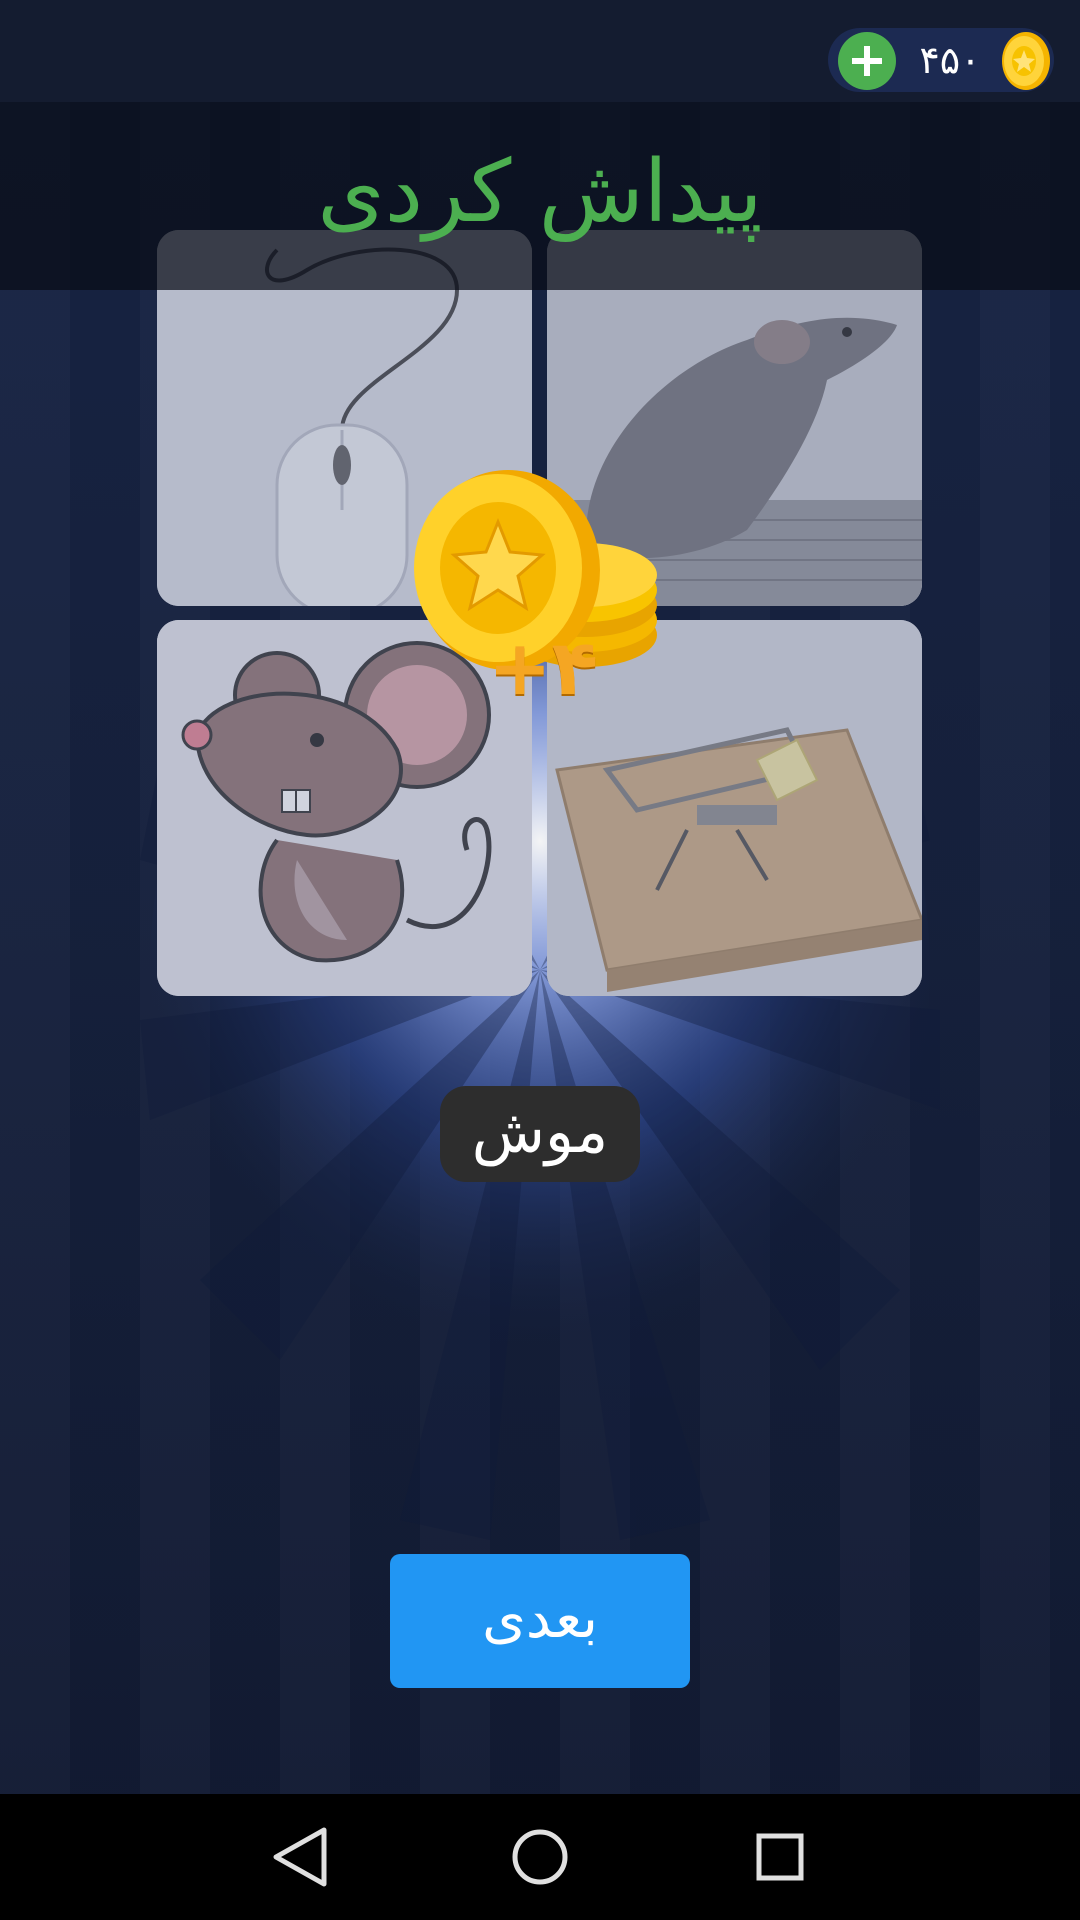 This screenshot has height=1920, width=1080. I want to click on plus-icon, so click(867, 61).